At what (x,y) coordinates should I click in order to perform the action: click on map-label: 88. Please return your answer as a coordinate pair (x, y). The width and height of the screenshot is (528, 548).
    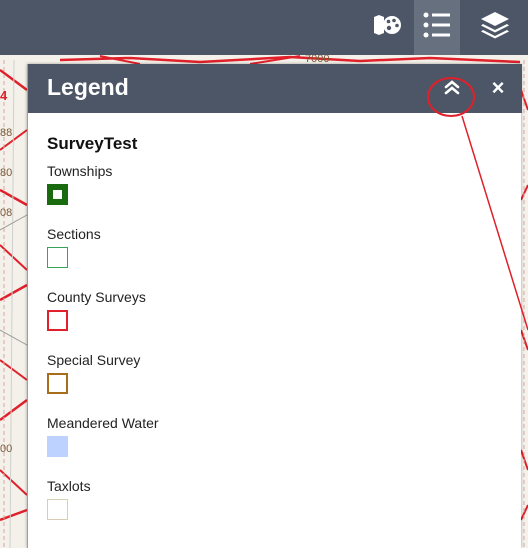
    Looking at the image, I should click on (6, 133).